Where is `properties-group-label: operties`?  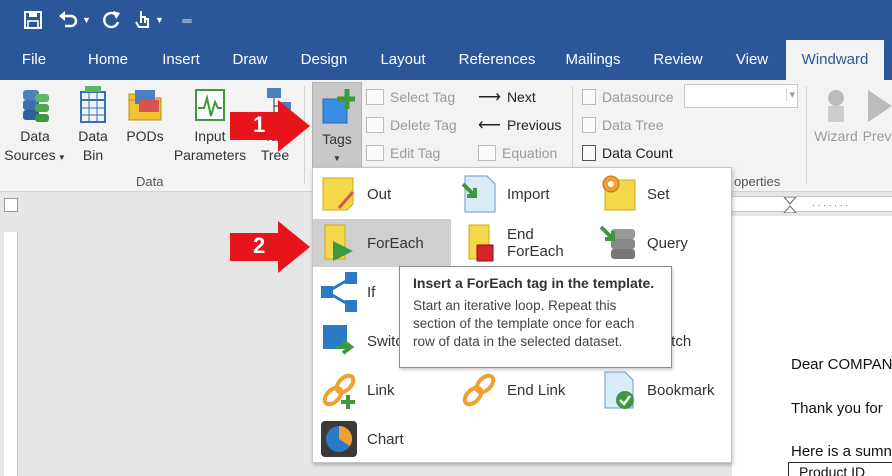 properties-group-label: operties is located at coordinates (757, 181).